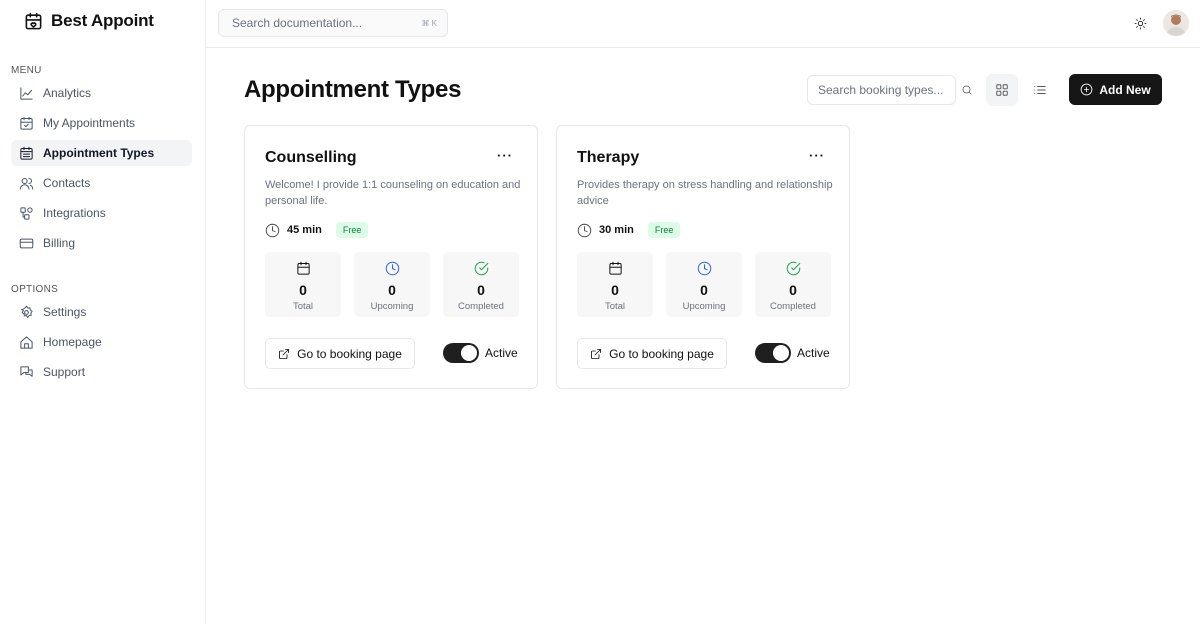 The image size is (1200, 624). What do you see at coordinates (26, 70) in the screenshot?
I see `menu-section-label: MENU` at bounding box center [26, 70].